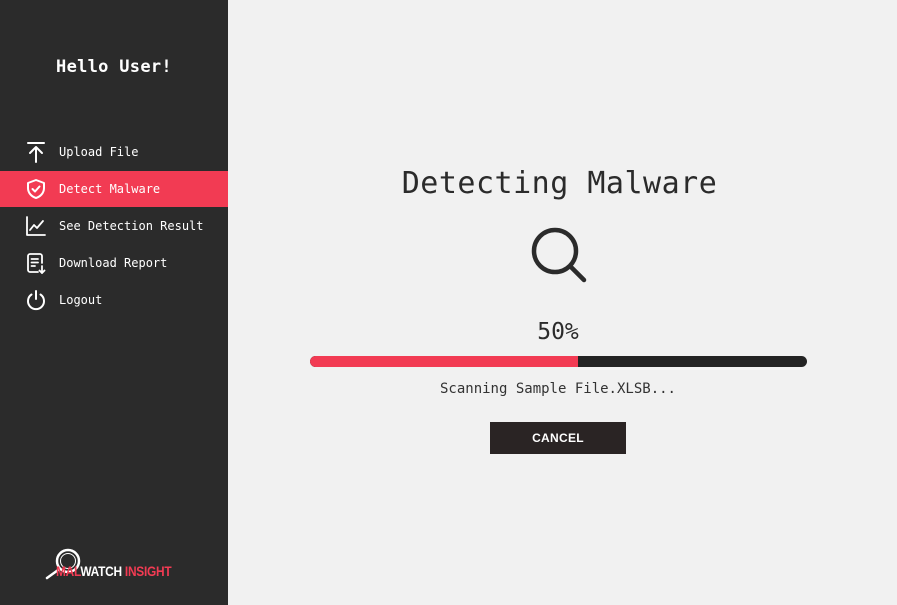  I want to click on sidebar-item-upload-file: Upload File, so click(114, 152).